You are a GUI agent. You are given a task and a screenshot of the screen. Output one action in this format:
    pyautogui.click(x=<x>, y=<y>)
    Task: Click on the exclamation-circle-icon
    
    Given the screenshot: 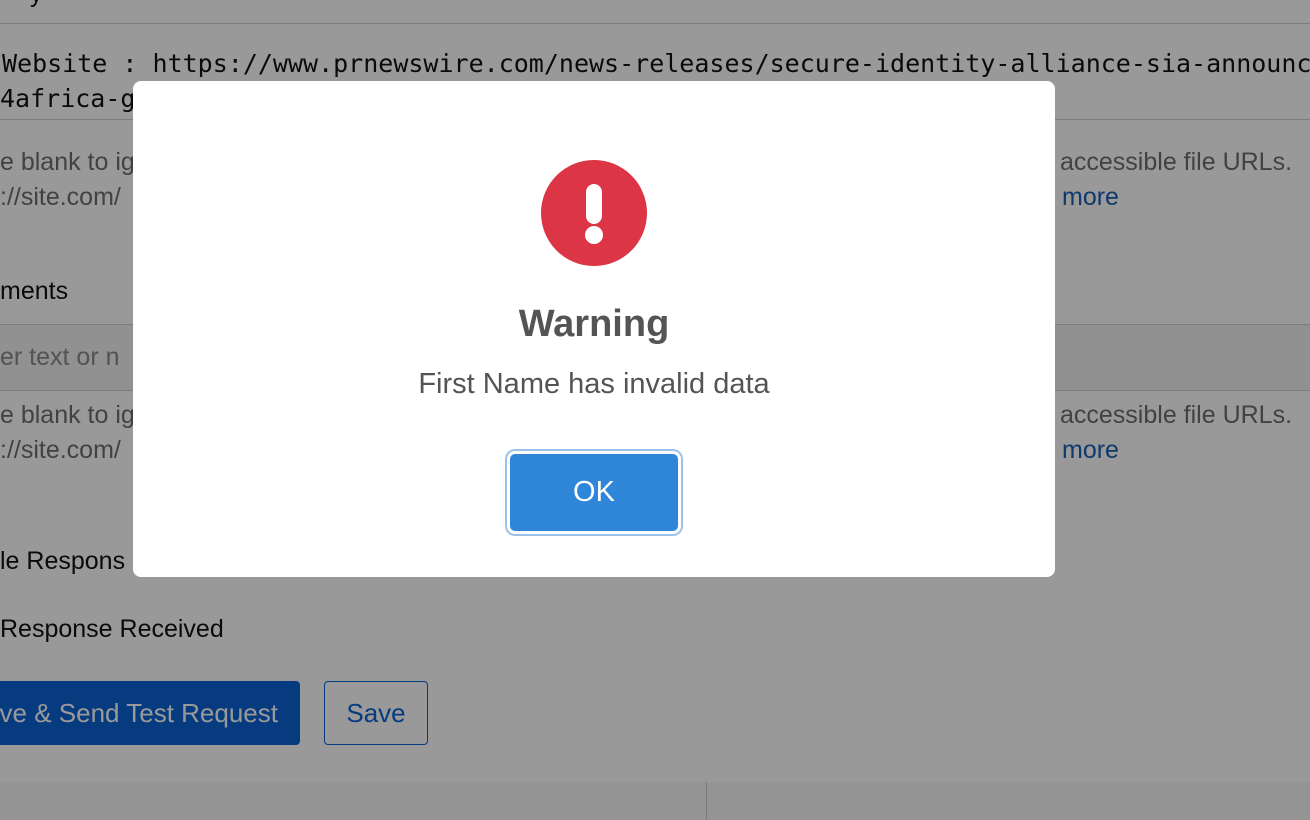 What is the action you would take?
    pyautogui.click(x=594, y=213)
    